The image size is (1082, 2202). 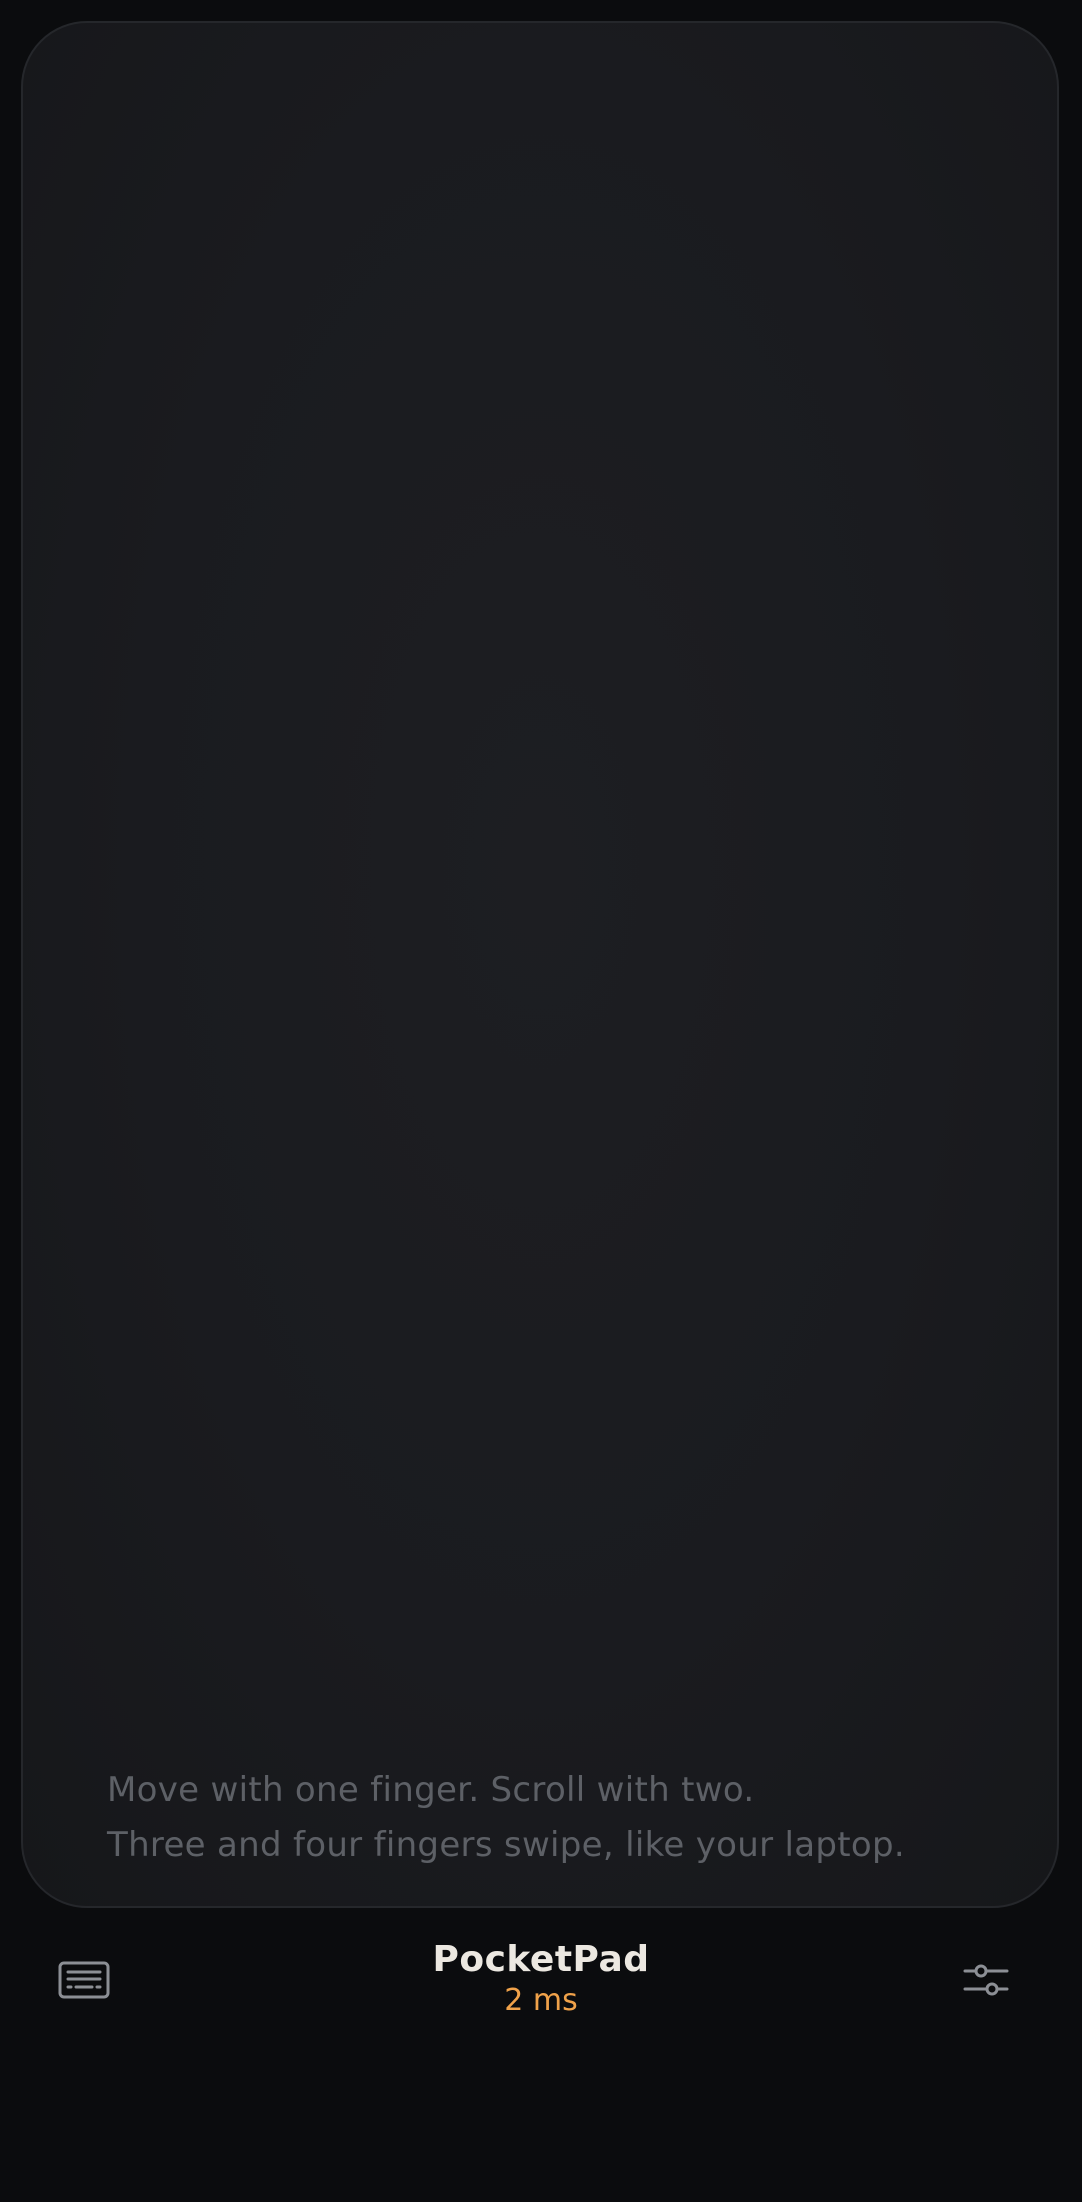 What do you see at coordinates (431, 1790) in the screenshot?
I see `gesture-hint-line-1: Move with one finger. Scroll with two.` at bounding box center [431, 1790].